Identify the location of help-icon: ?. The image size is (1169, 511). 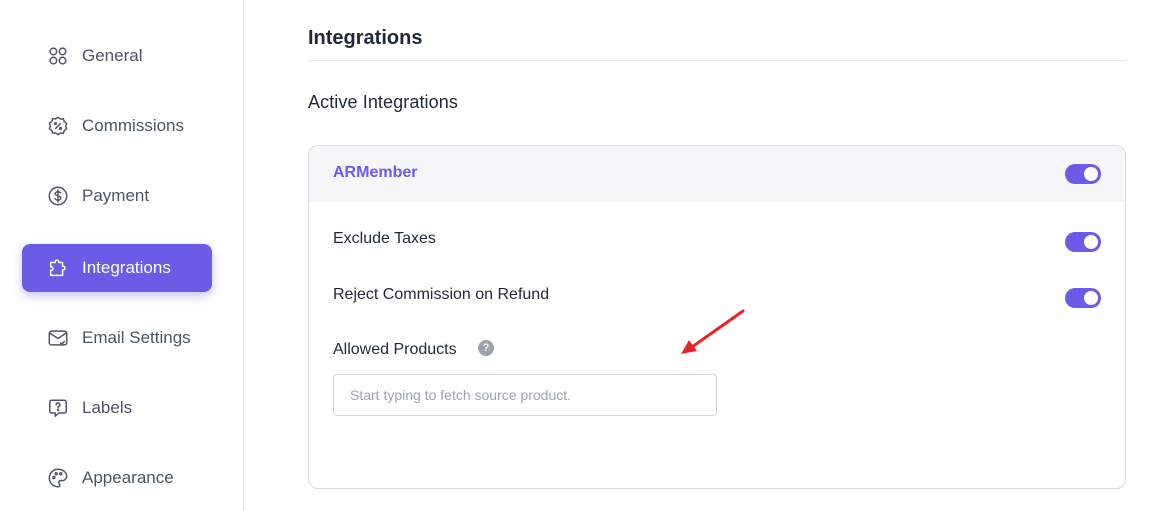
(486, 348).